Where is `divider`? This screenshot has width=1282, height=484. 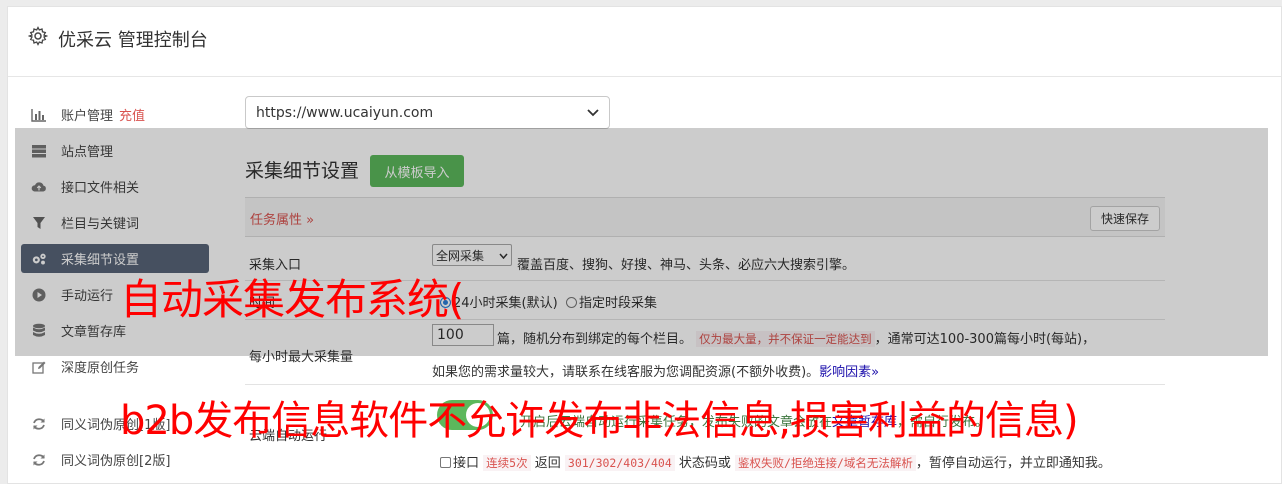
divider is located at coordinates (705, 384).